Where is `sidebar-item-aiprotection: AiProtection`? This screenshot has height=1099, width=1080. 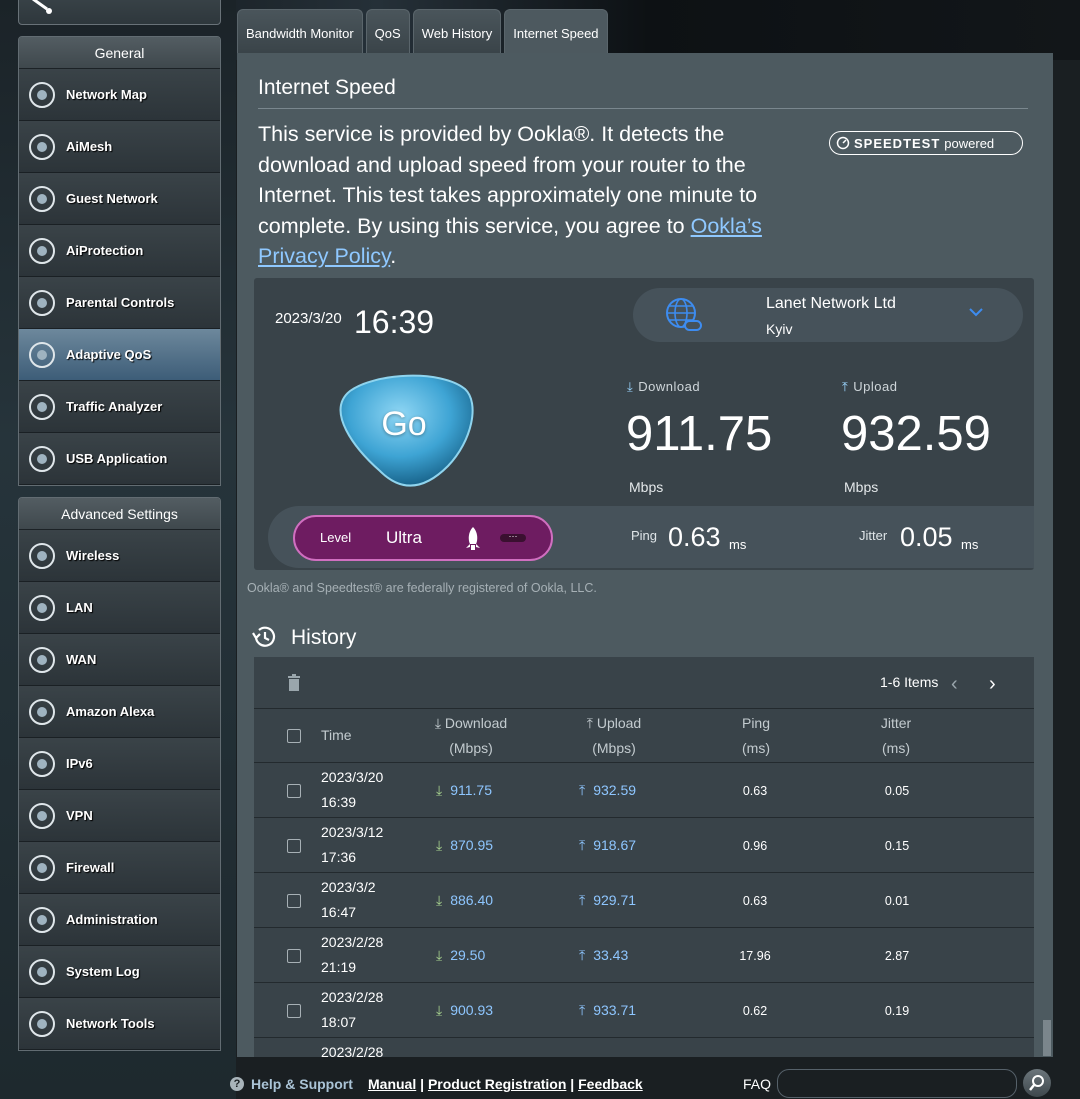
sidebar-item-aiprotection: AiProtection is located at coordinates (119, 251).